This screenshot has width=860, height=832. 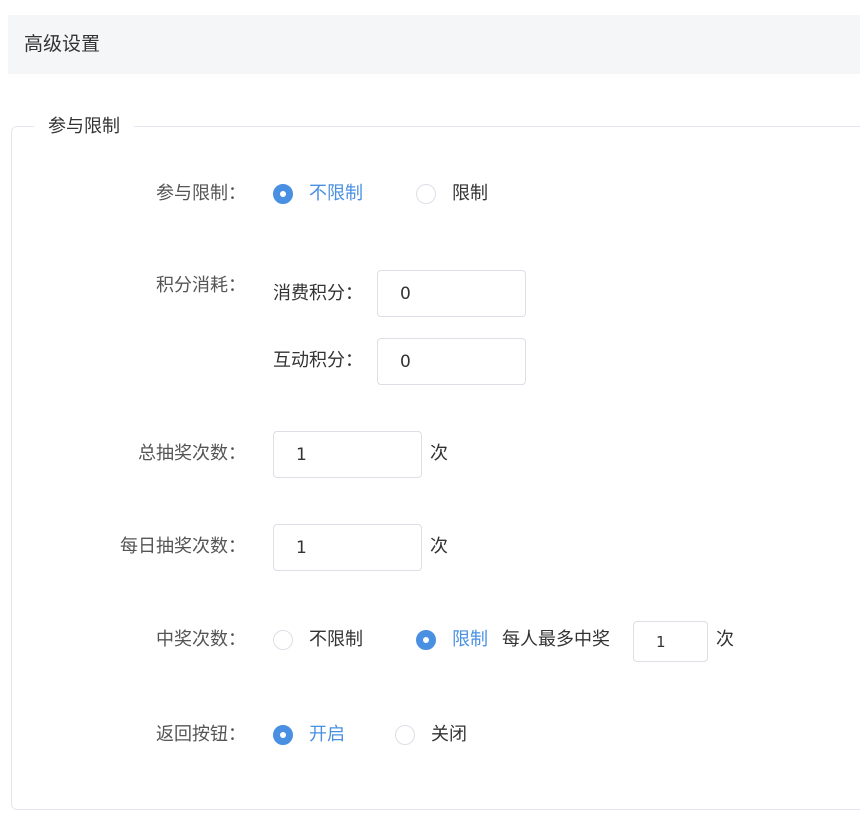 What do you see at coordinates (201, 639) in the screenshot?
I see `win-count-label: 中奖次数：` at bounding box center [201, 639].